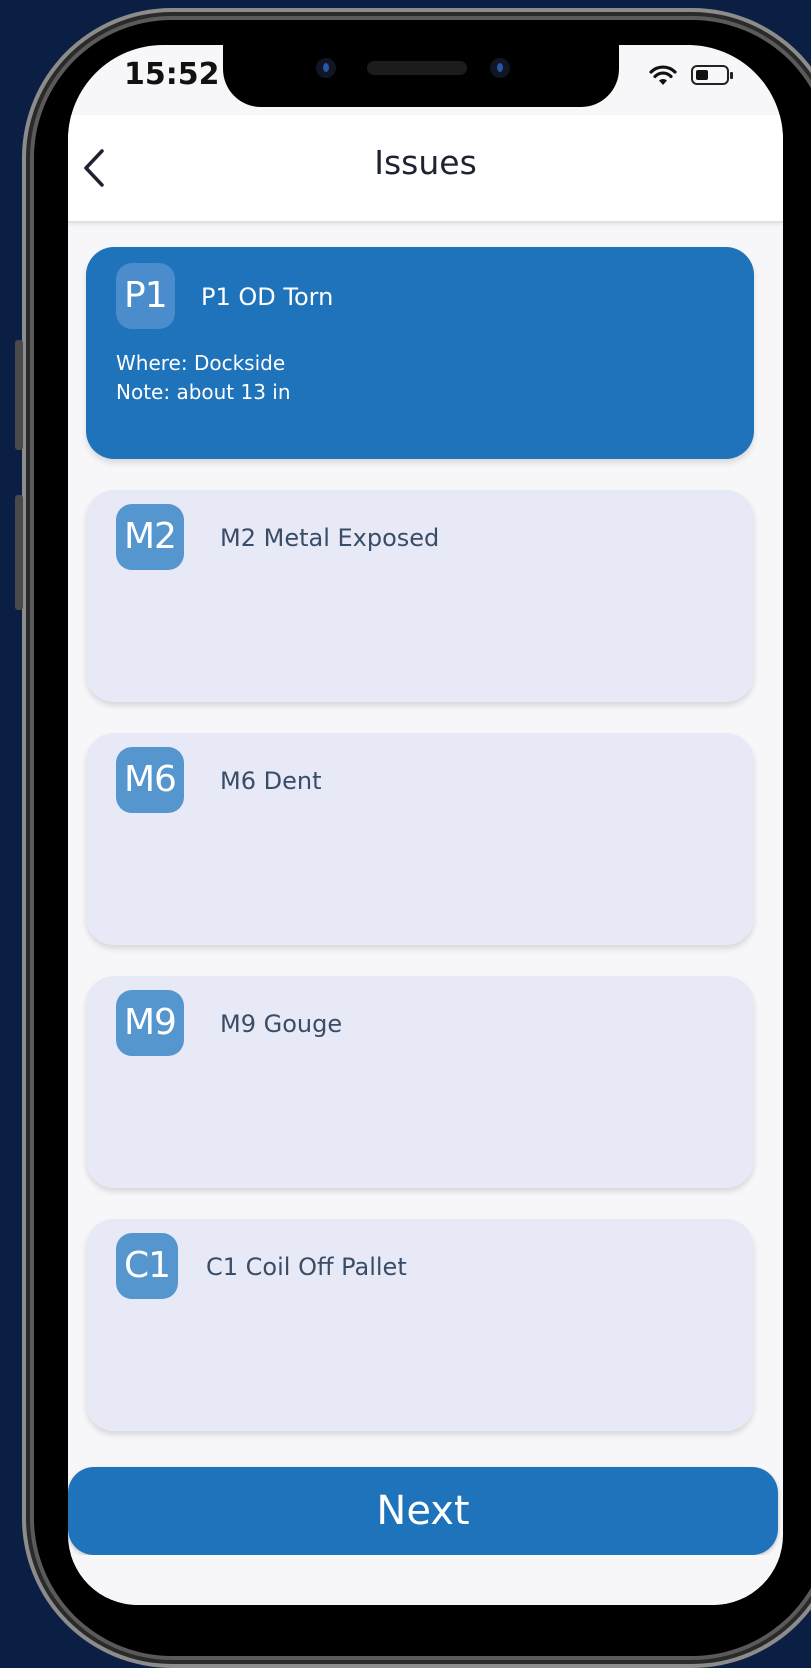  What do you see at coordinates (712, 75) in the screenshot?
I see `battery-icon` at bounding box center [712, 75].